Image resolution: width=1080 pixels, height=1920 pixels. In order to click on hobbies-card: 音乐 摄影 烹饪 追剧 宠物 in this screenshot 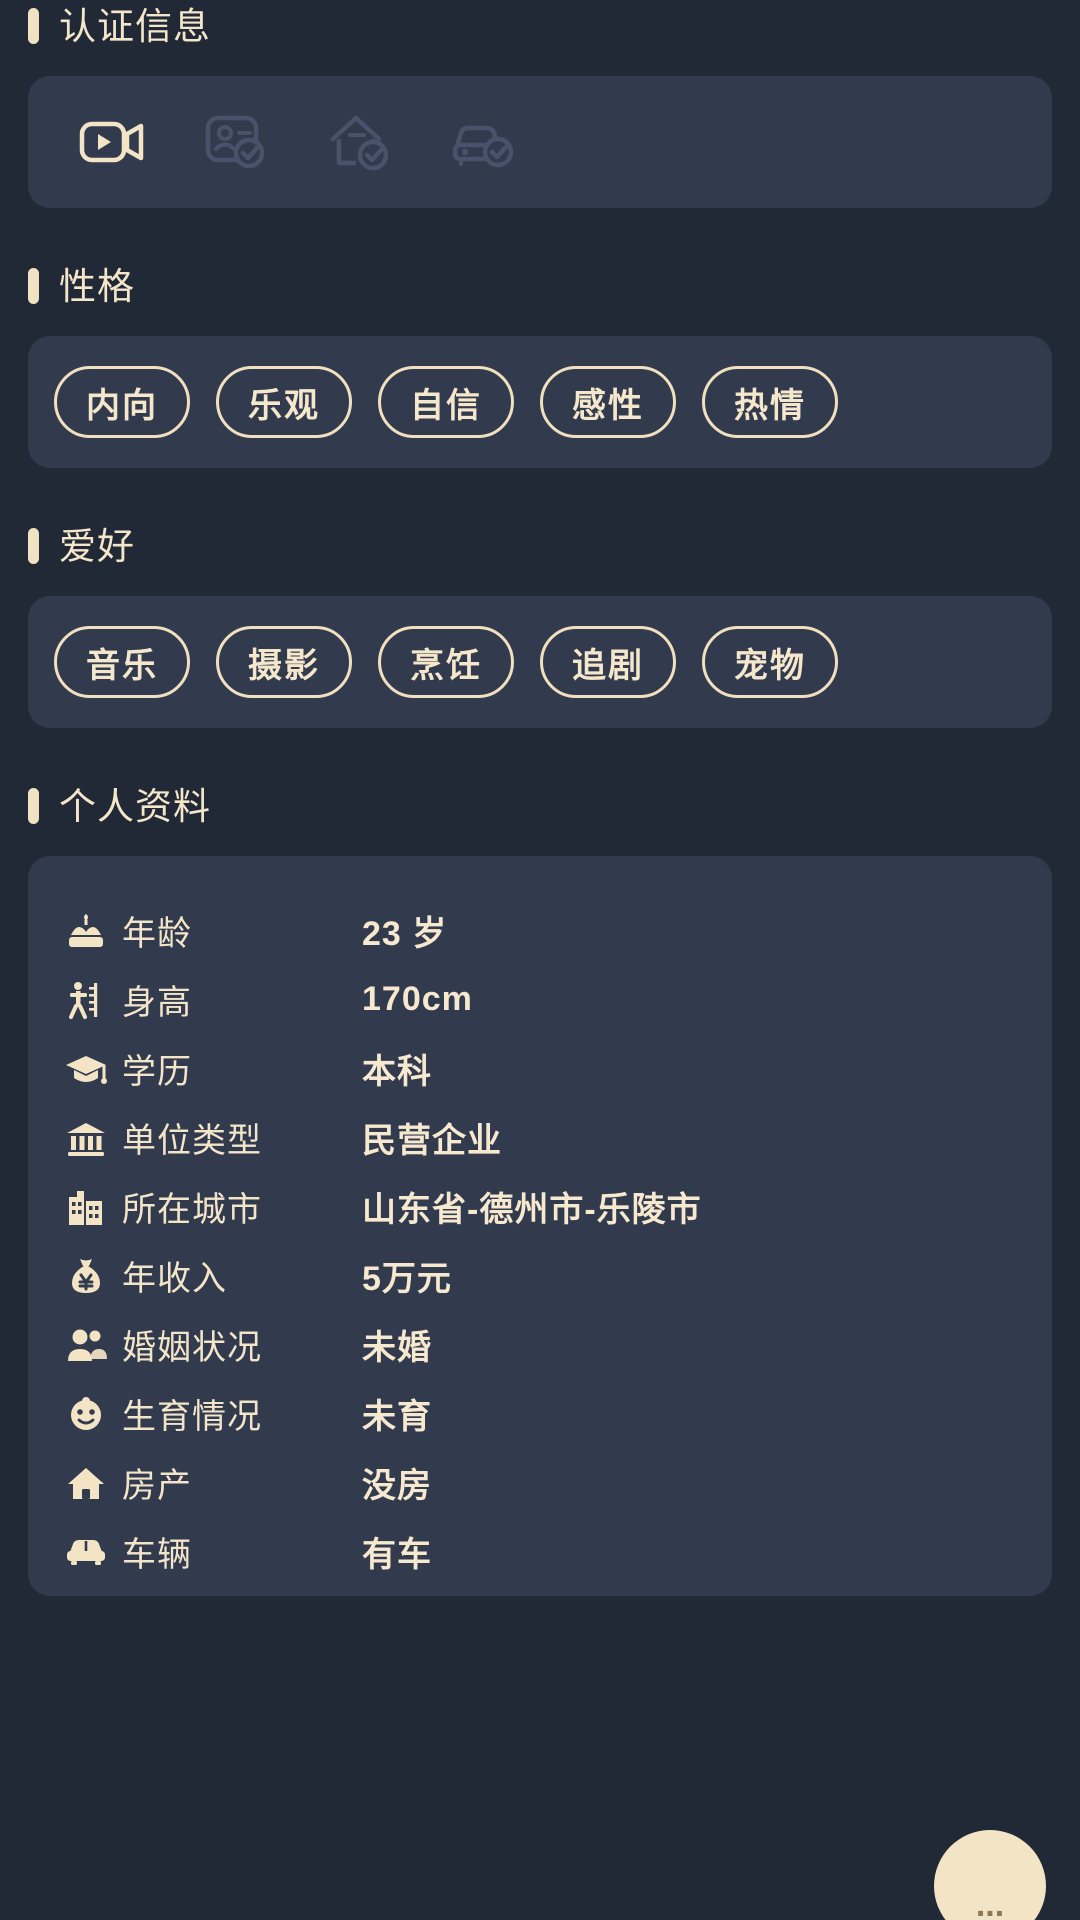, I will do `click(540, 662)`.